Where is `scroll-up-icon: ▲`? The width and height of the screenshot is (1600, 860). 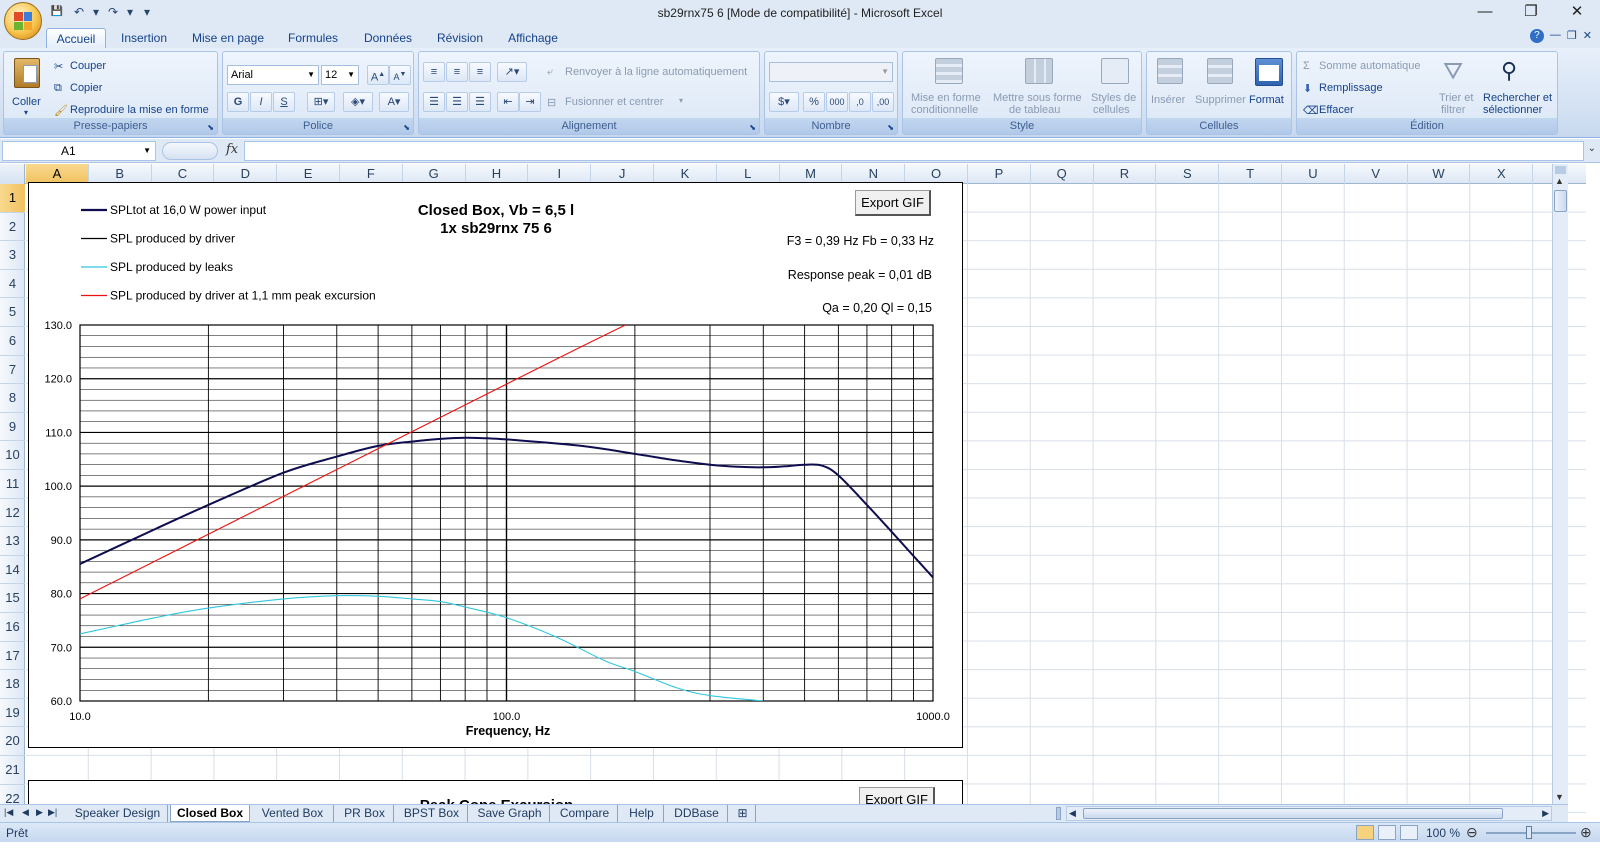
scroll-up-icon: ▲ is located at coordinates (1559, 181).